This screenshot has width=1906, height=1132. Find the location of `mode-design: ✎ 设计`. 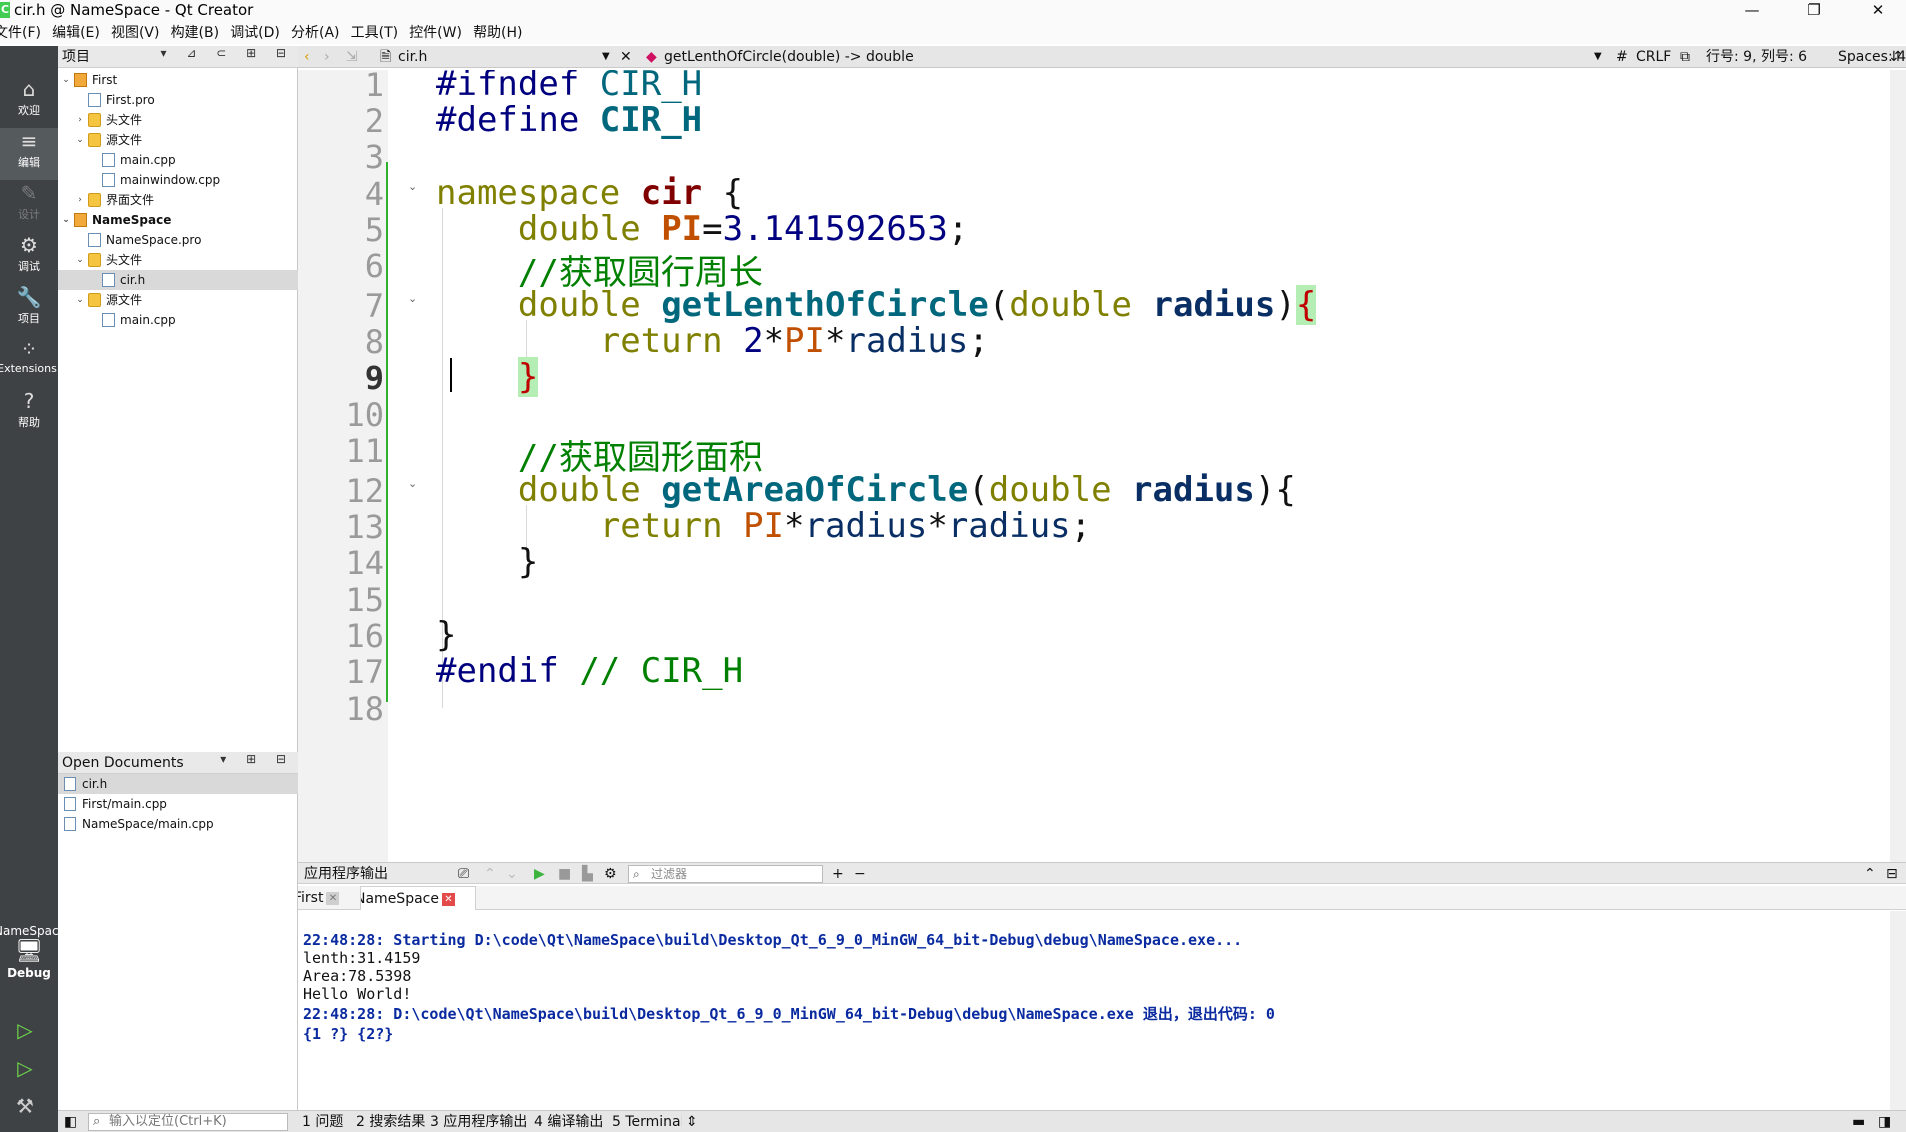

mode-design: ✎ 设计 is located at coordinates (29, 206).